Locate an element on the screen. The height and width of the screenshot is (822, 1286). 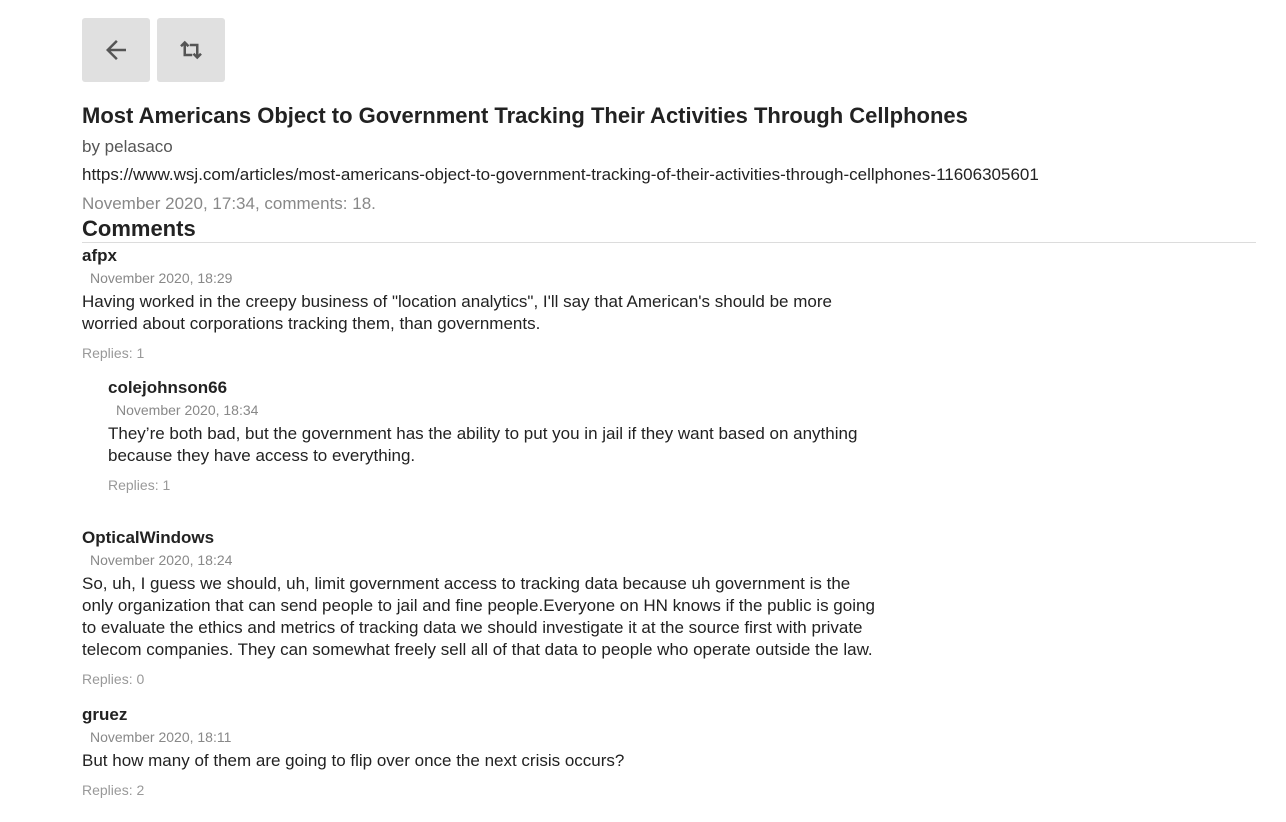
retweet-icon is located at coordinates (191, 50).